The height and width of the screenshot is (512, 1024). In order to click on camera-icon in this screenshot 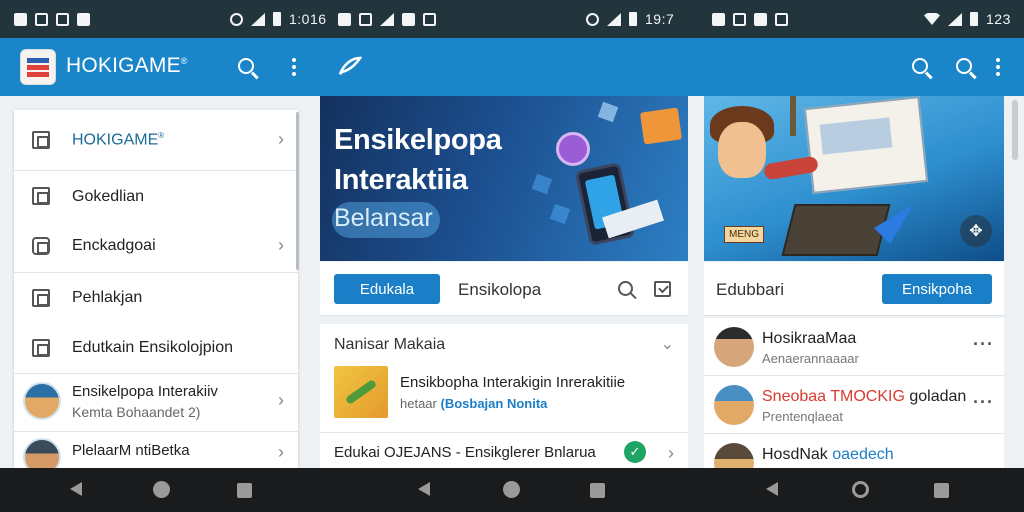, I will do `click(41, 246)`.